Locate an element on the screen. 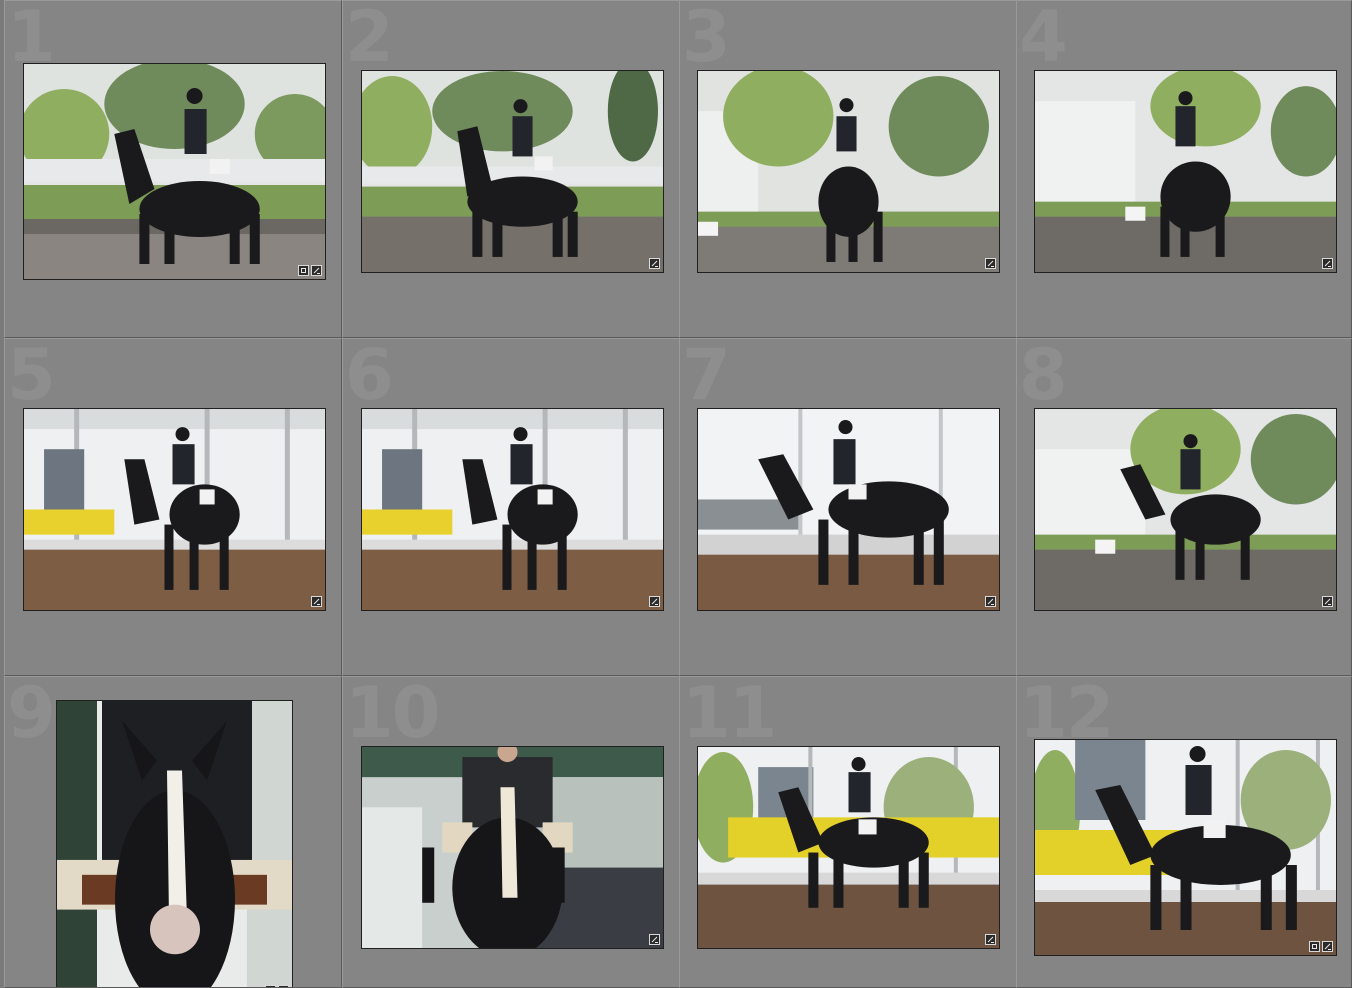 This screenshot has width=1352, height=988. cell-index-number: 8 is located at coordinates (1043, 377).